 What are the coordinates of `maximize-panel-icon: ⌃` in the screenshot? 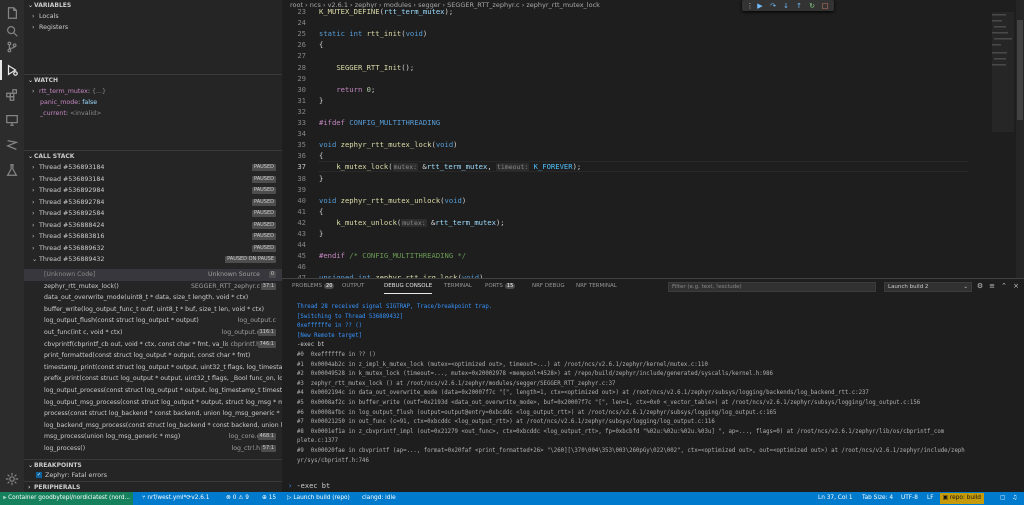 It's located at (1004, 286).